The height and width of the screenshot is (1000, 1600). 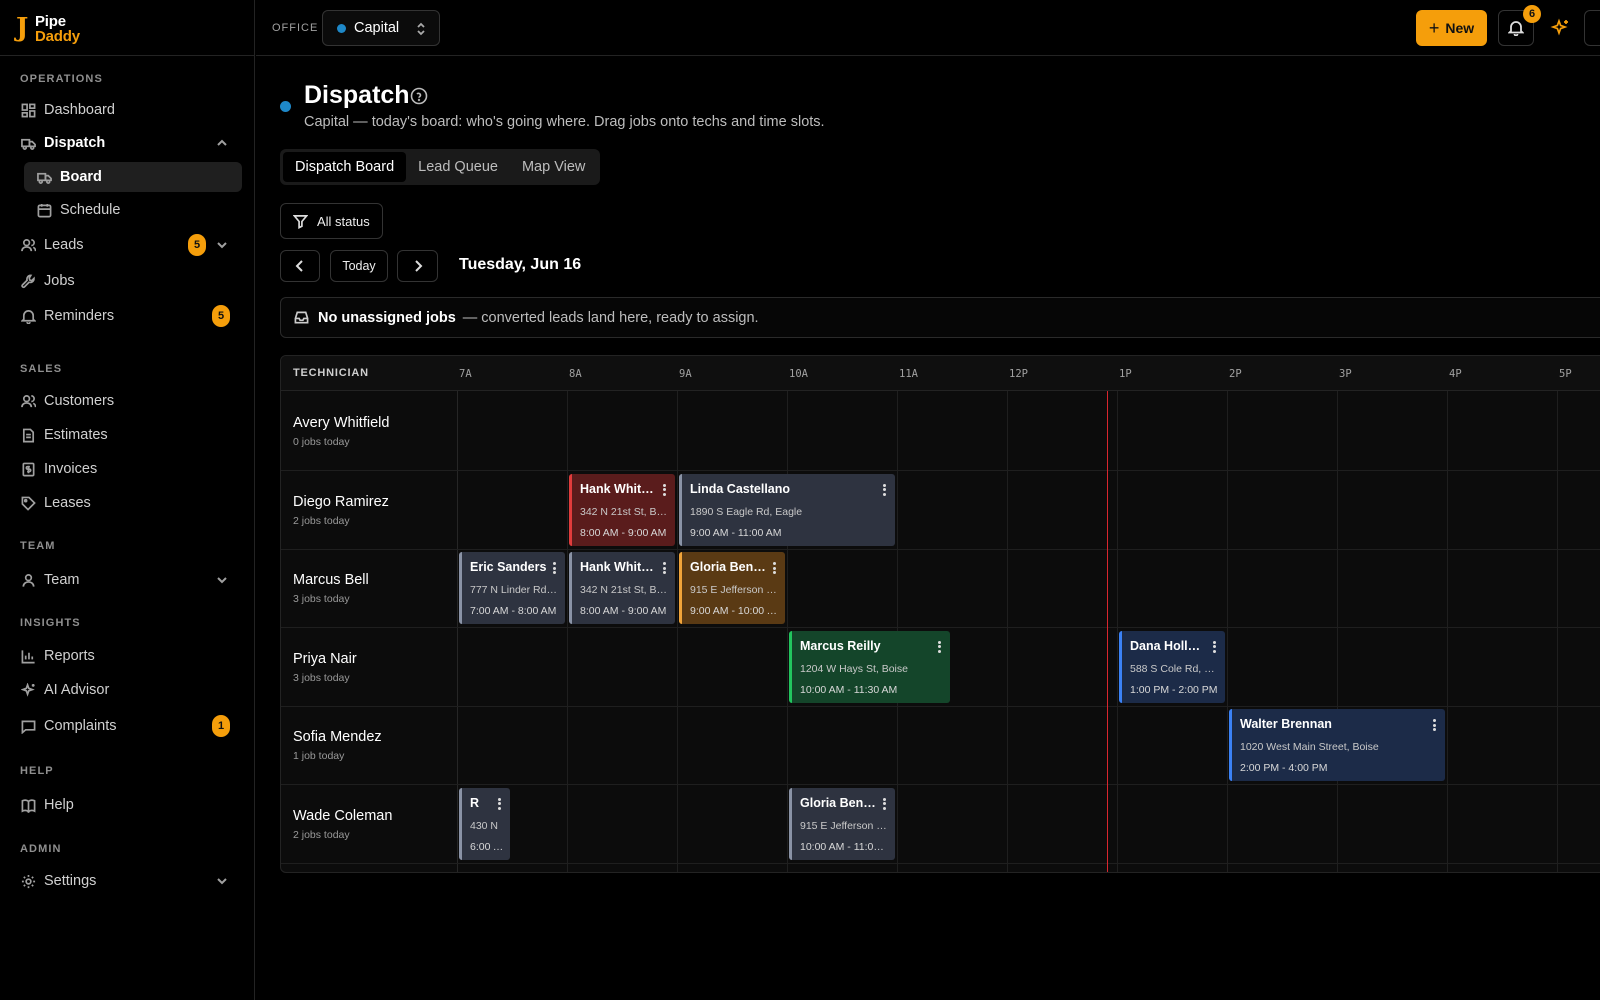 What do you see at coordinates (131, 690) in the screenshot?
I see `sidebar-item-ai-advisor: AI Advisor` at bounding box center [131, 690].